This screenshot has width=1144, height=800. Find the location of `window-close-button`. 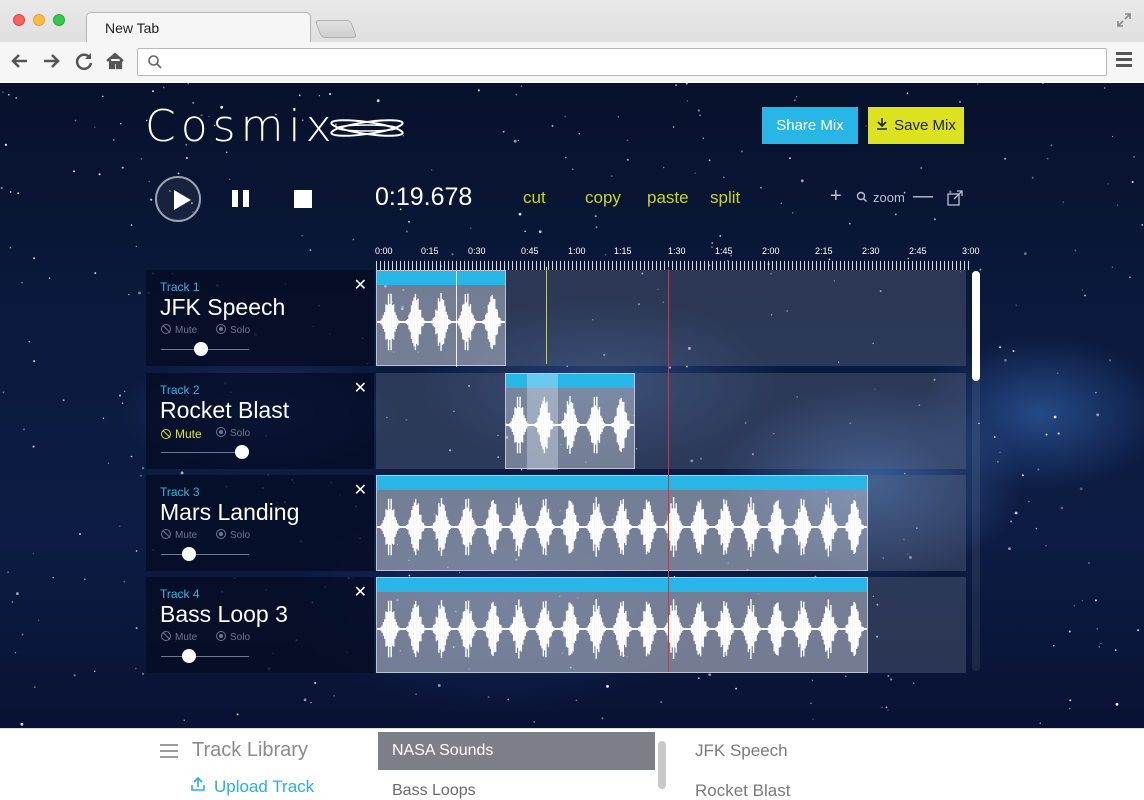

window-close-button is located at coordinates (19, 20).